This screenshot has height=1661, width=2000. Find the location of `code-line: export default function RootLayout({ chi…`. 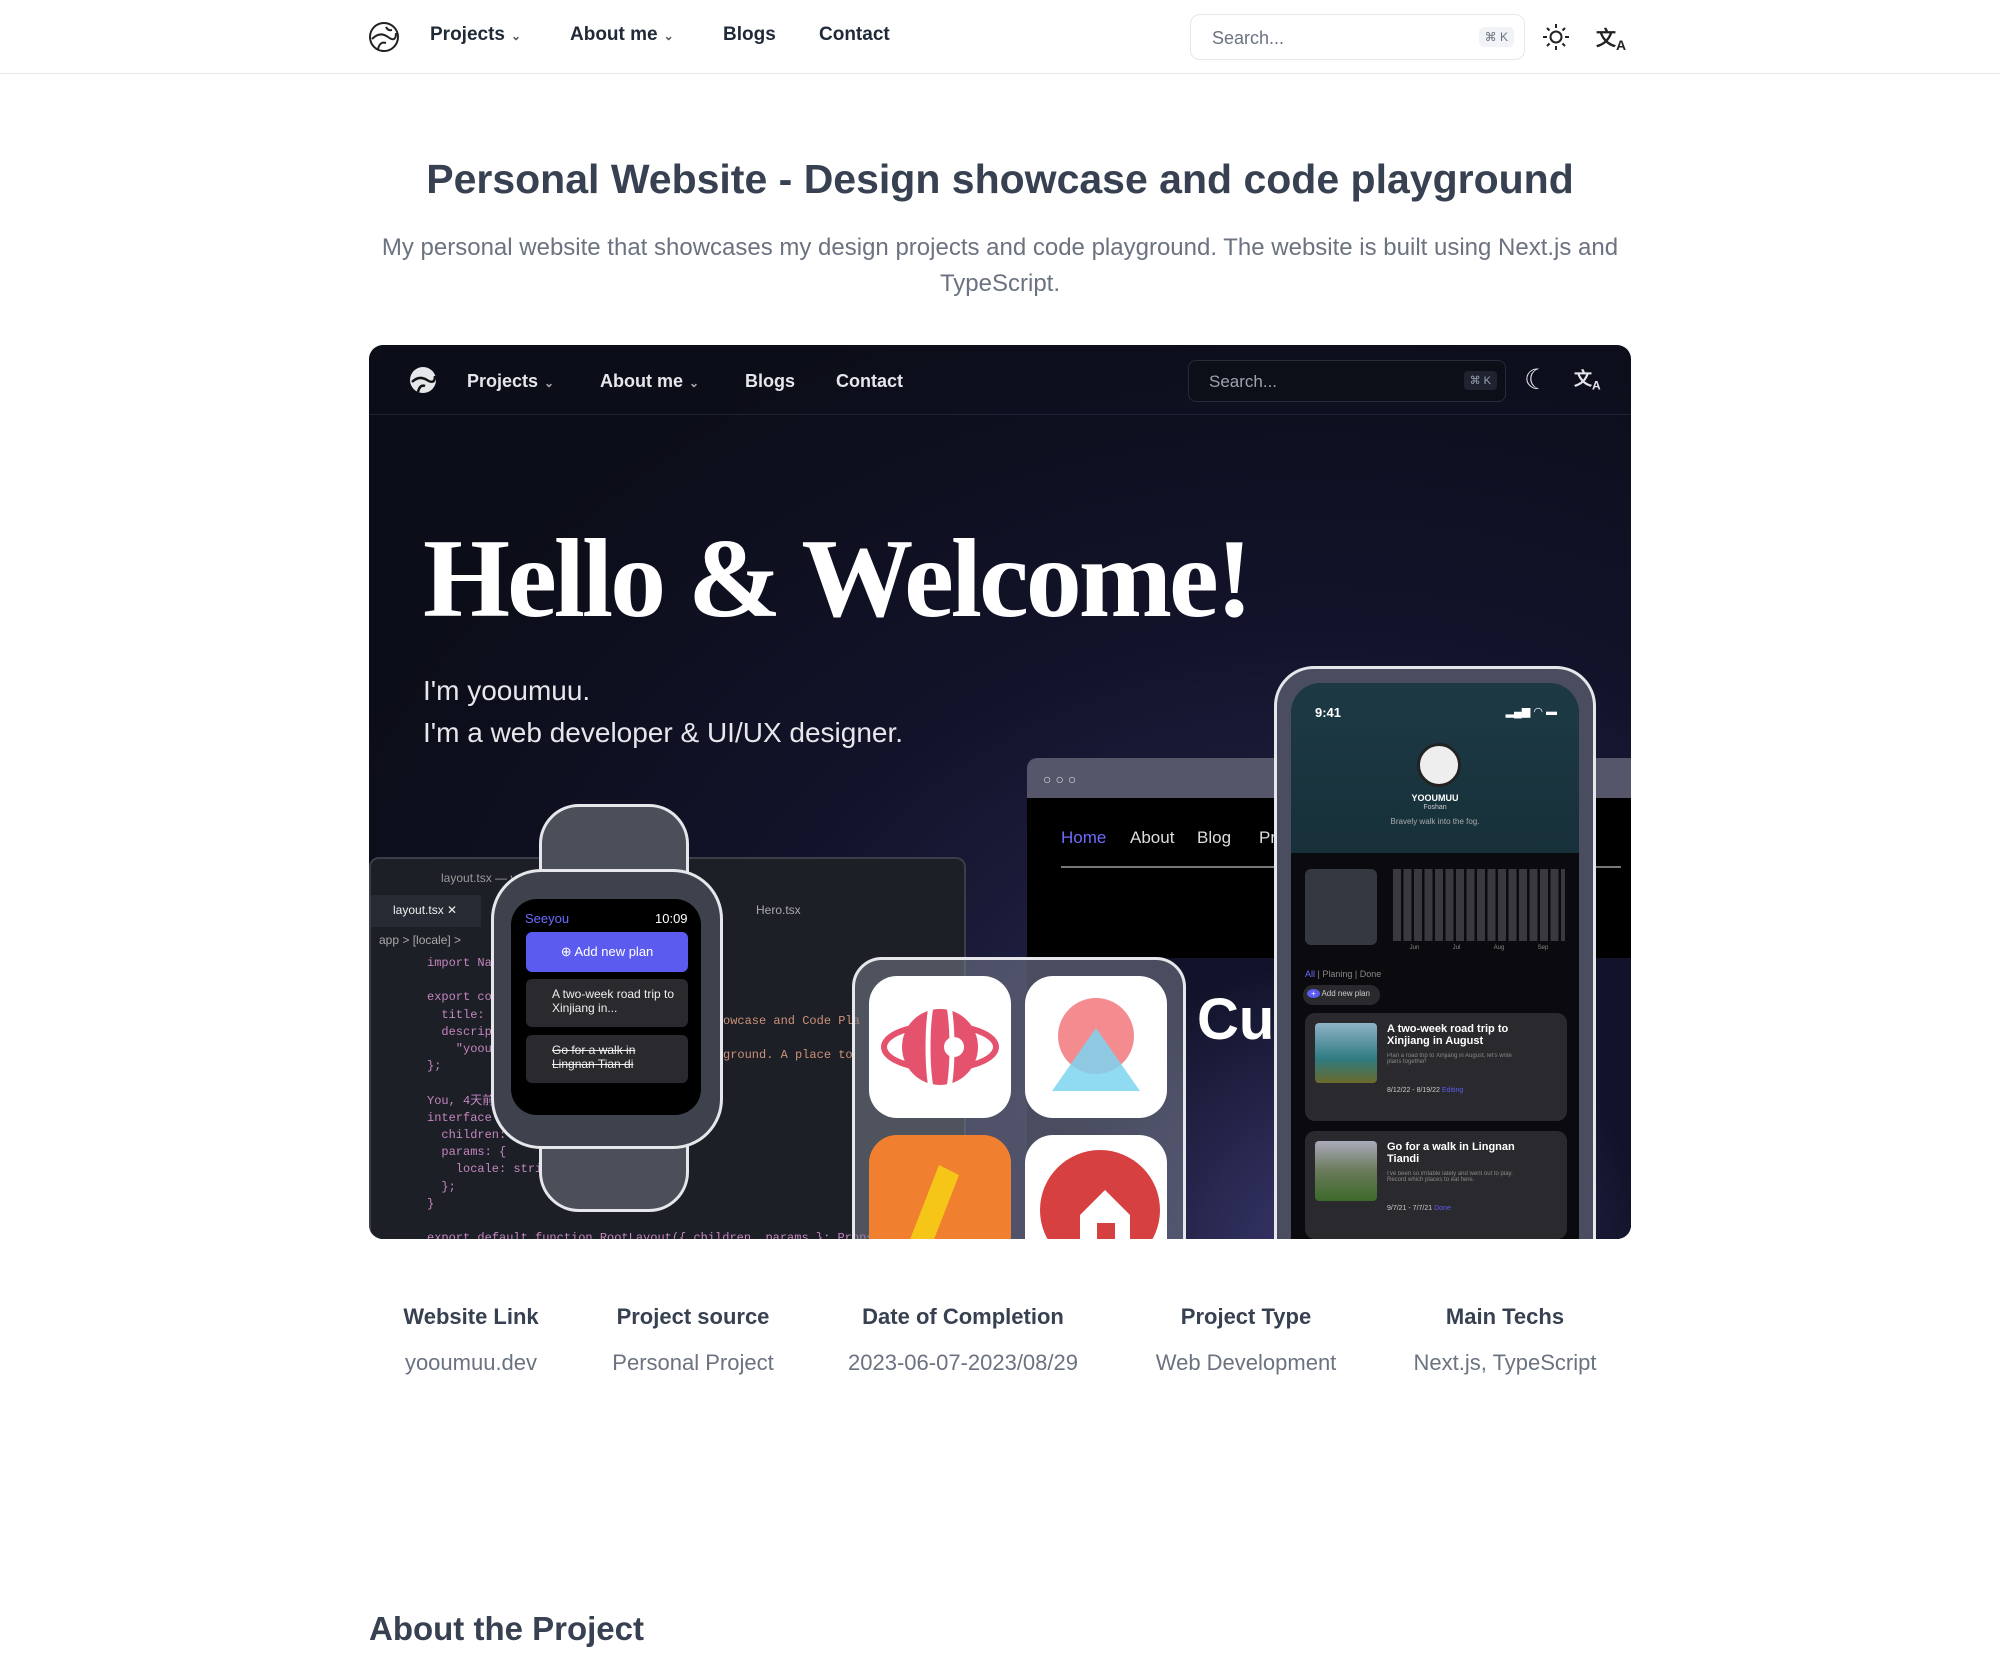

code-line: export default function RootLayout({ chi… is located at coordinates (654, 1235).